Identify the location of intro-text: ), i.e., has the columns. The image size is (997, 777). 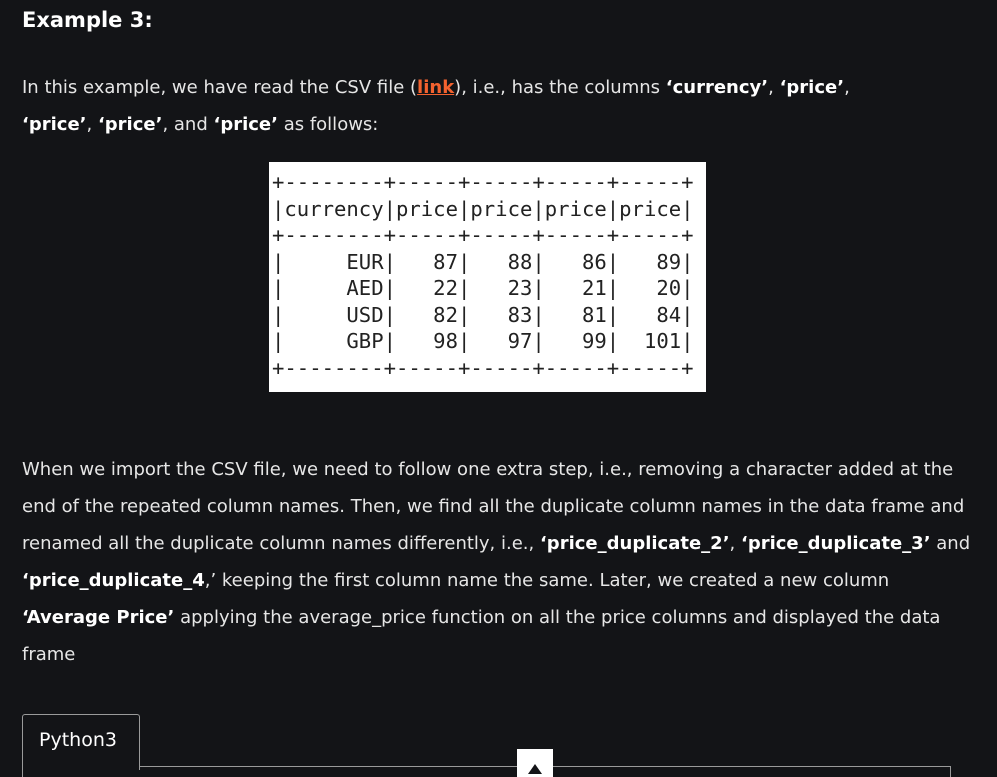
(560, 87).